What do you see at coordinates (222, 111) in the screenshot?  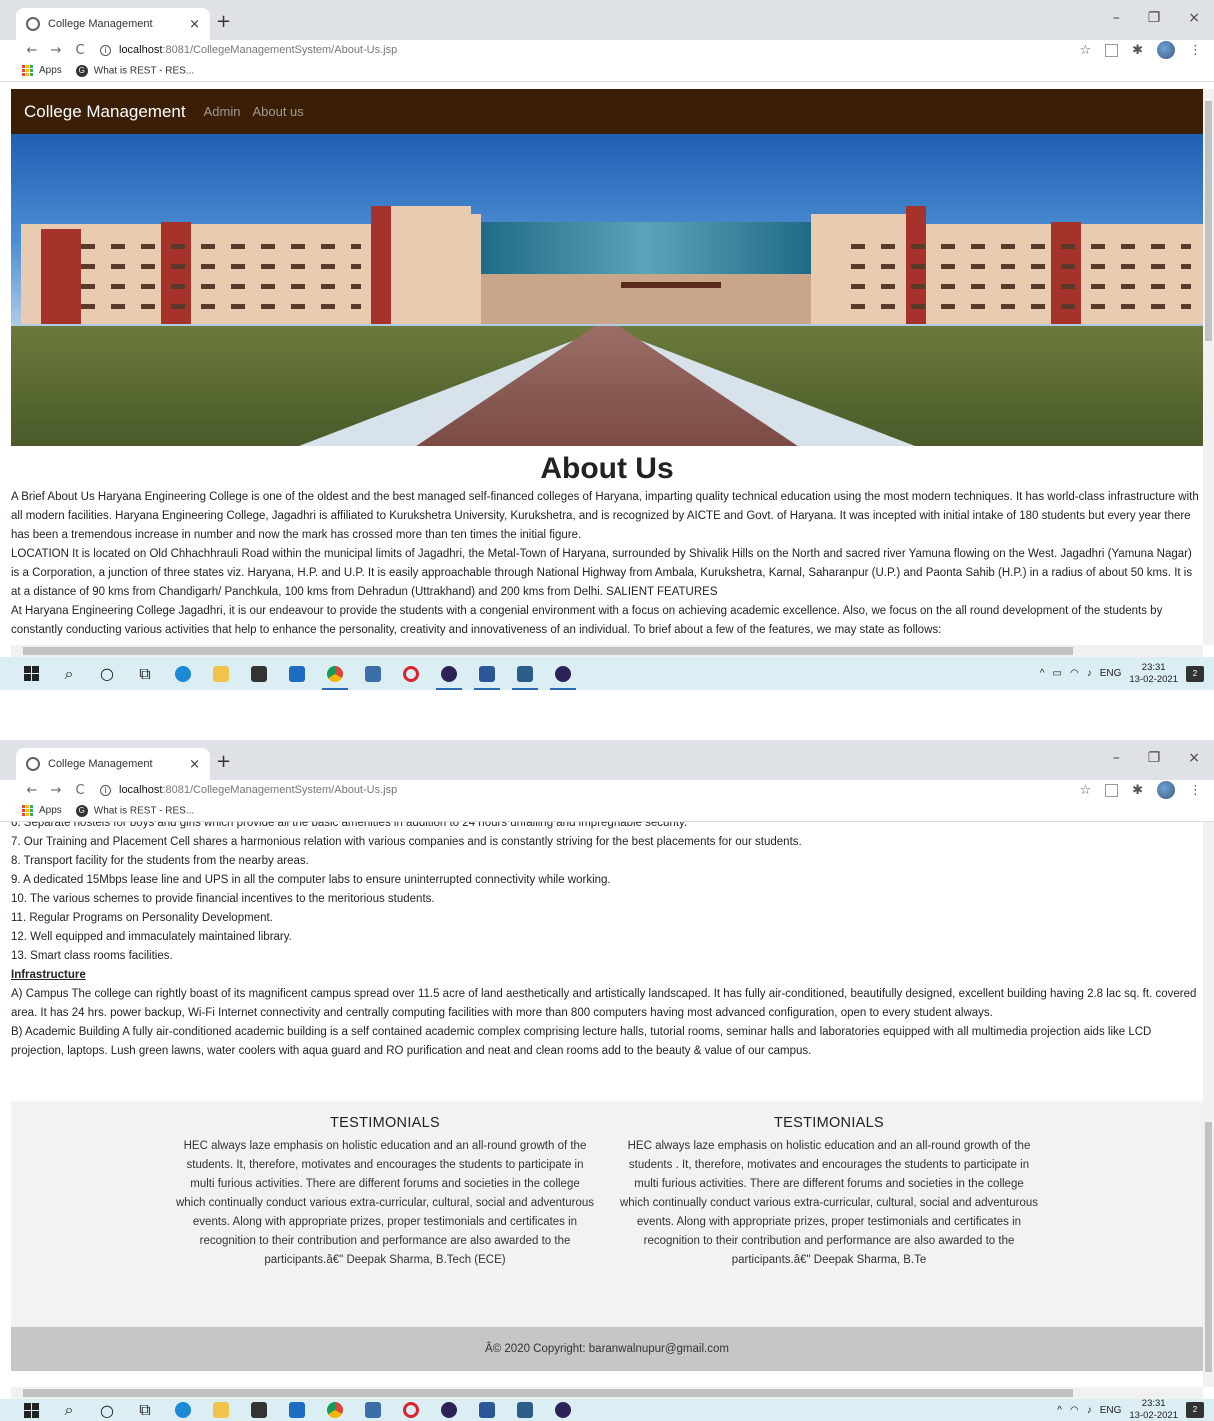 I see `nav-admin: Admin` at bounding box center [222, 111].